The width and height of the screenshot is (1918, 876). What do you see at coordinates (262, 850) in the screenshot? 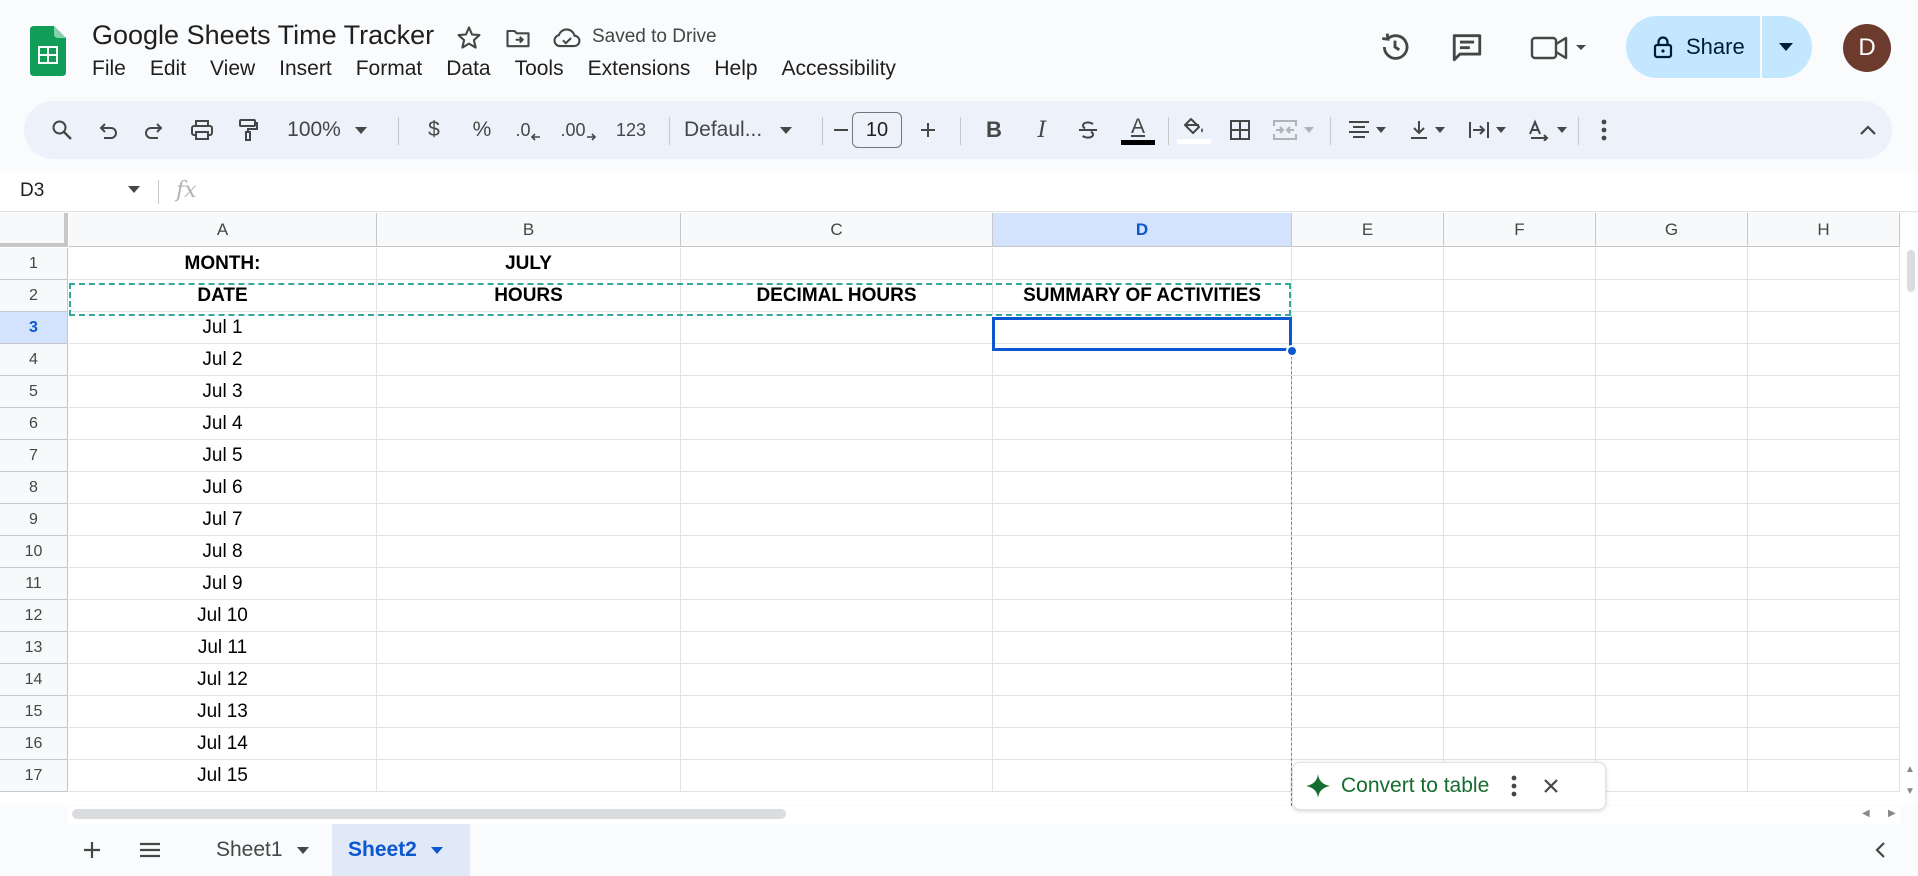
I see `sheet-tab-sheet1: Sheet1` at bounding box center [262, 850].